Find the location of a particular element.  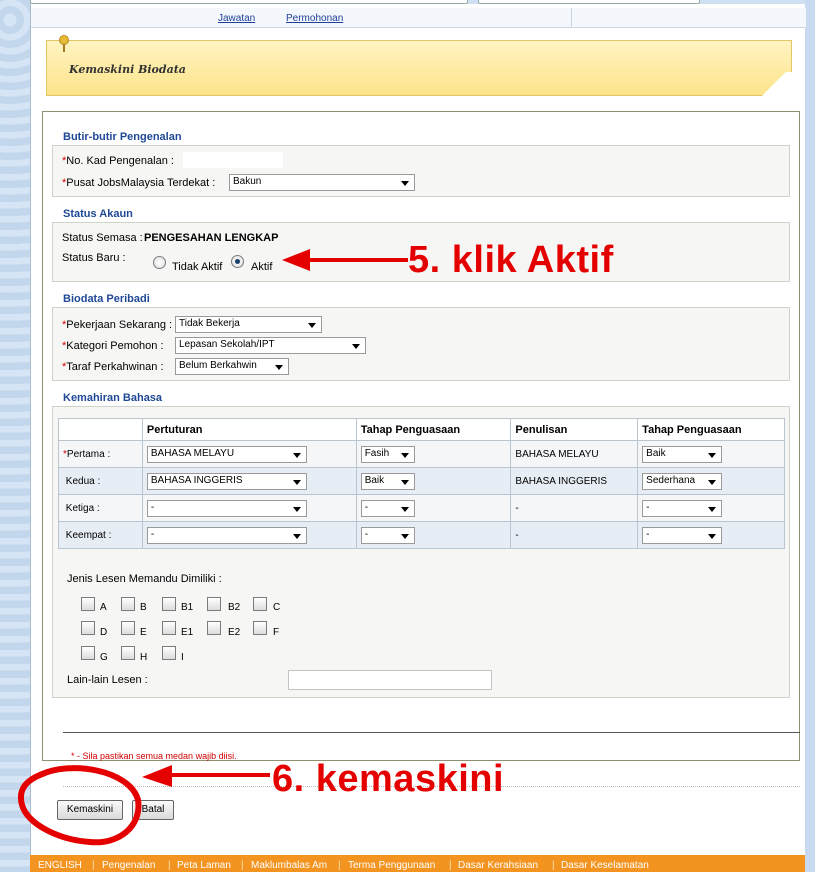

table-row: Ketiga : - - - - is located at coordinates (421, 508).